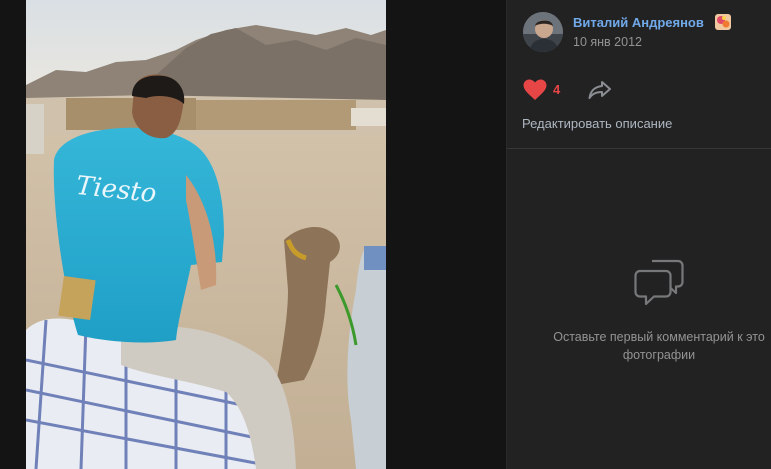 This screenshot has width=771, height=469. What do you see at coordinates (638, 22) in the screenshot?
I see `author-name-link: Виталий Андреянов` at bounding box center [638, 22].